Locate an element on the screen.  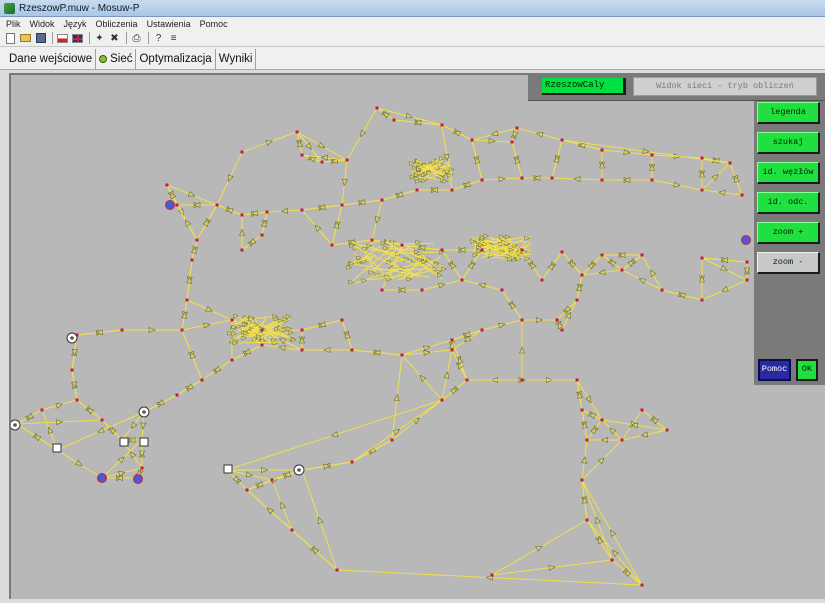
run-icon: ✦ is located at coordinates (99, 38).